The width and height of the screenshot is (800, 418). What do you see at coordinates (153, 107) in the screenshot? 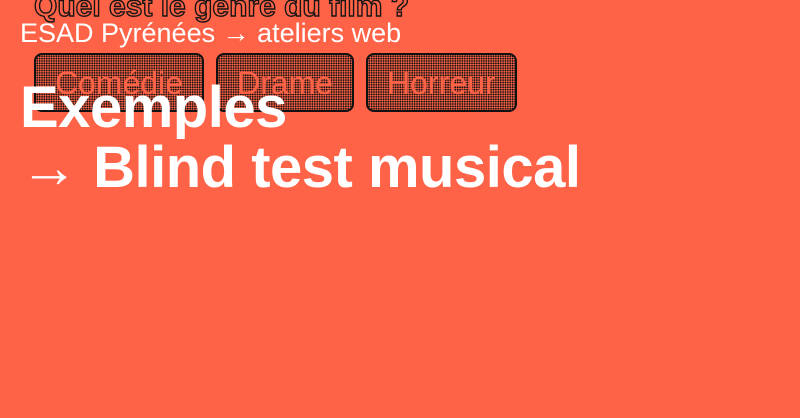
I see `title-line-1: Exemples` at bounding box center [153, 107].